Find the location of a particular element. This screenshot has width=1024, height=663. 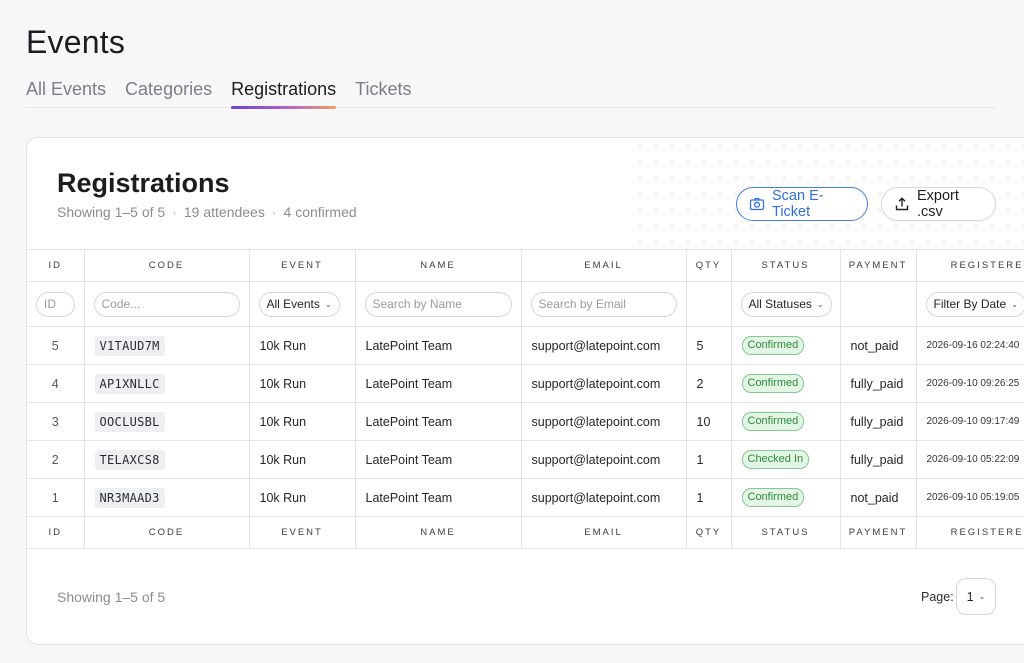

tab-categories: Categories is located at coordinates (168, 93).